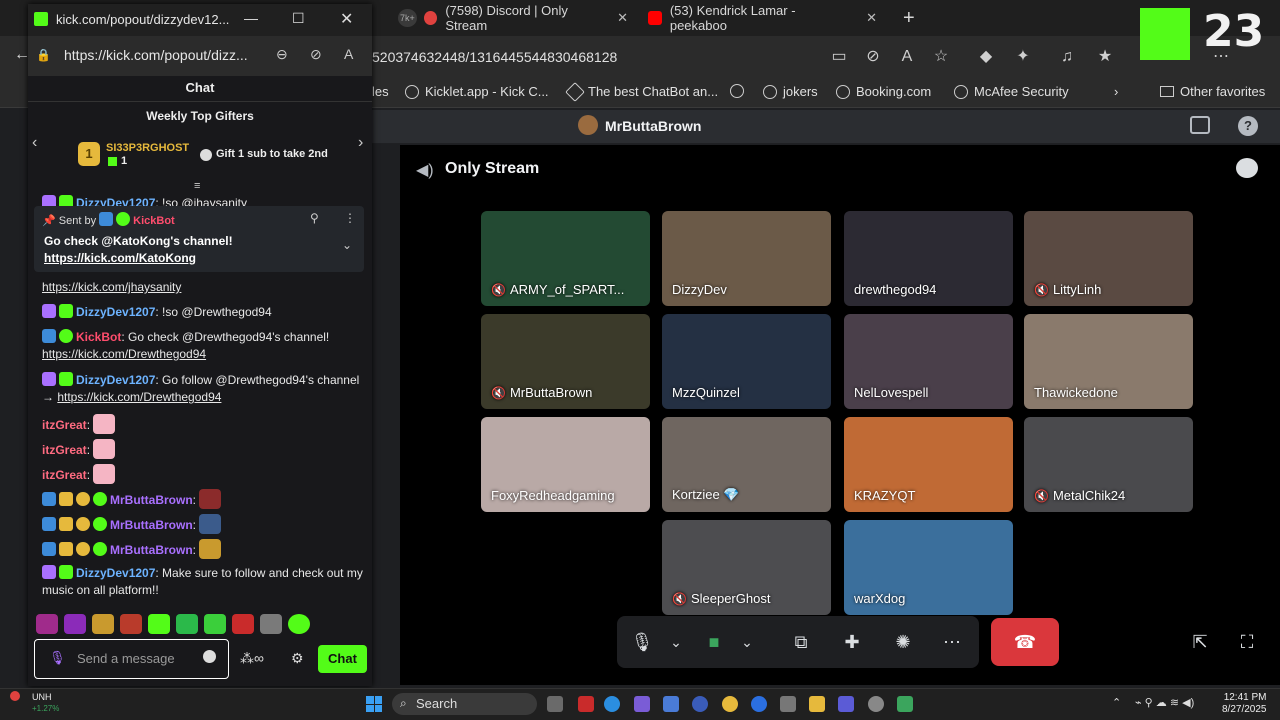  I want to click on emoji-icon, so click(209, 656).